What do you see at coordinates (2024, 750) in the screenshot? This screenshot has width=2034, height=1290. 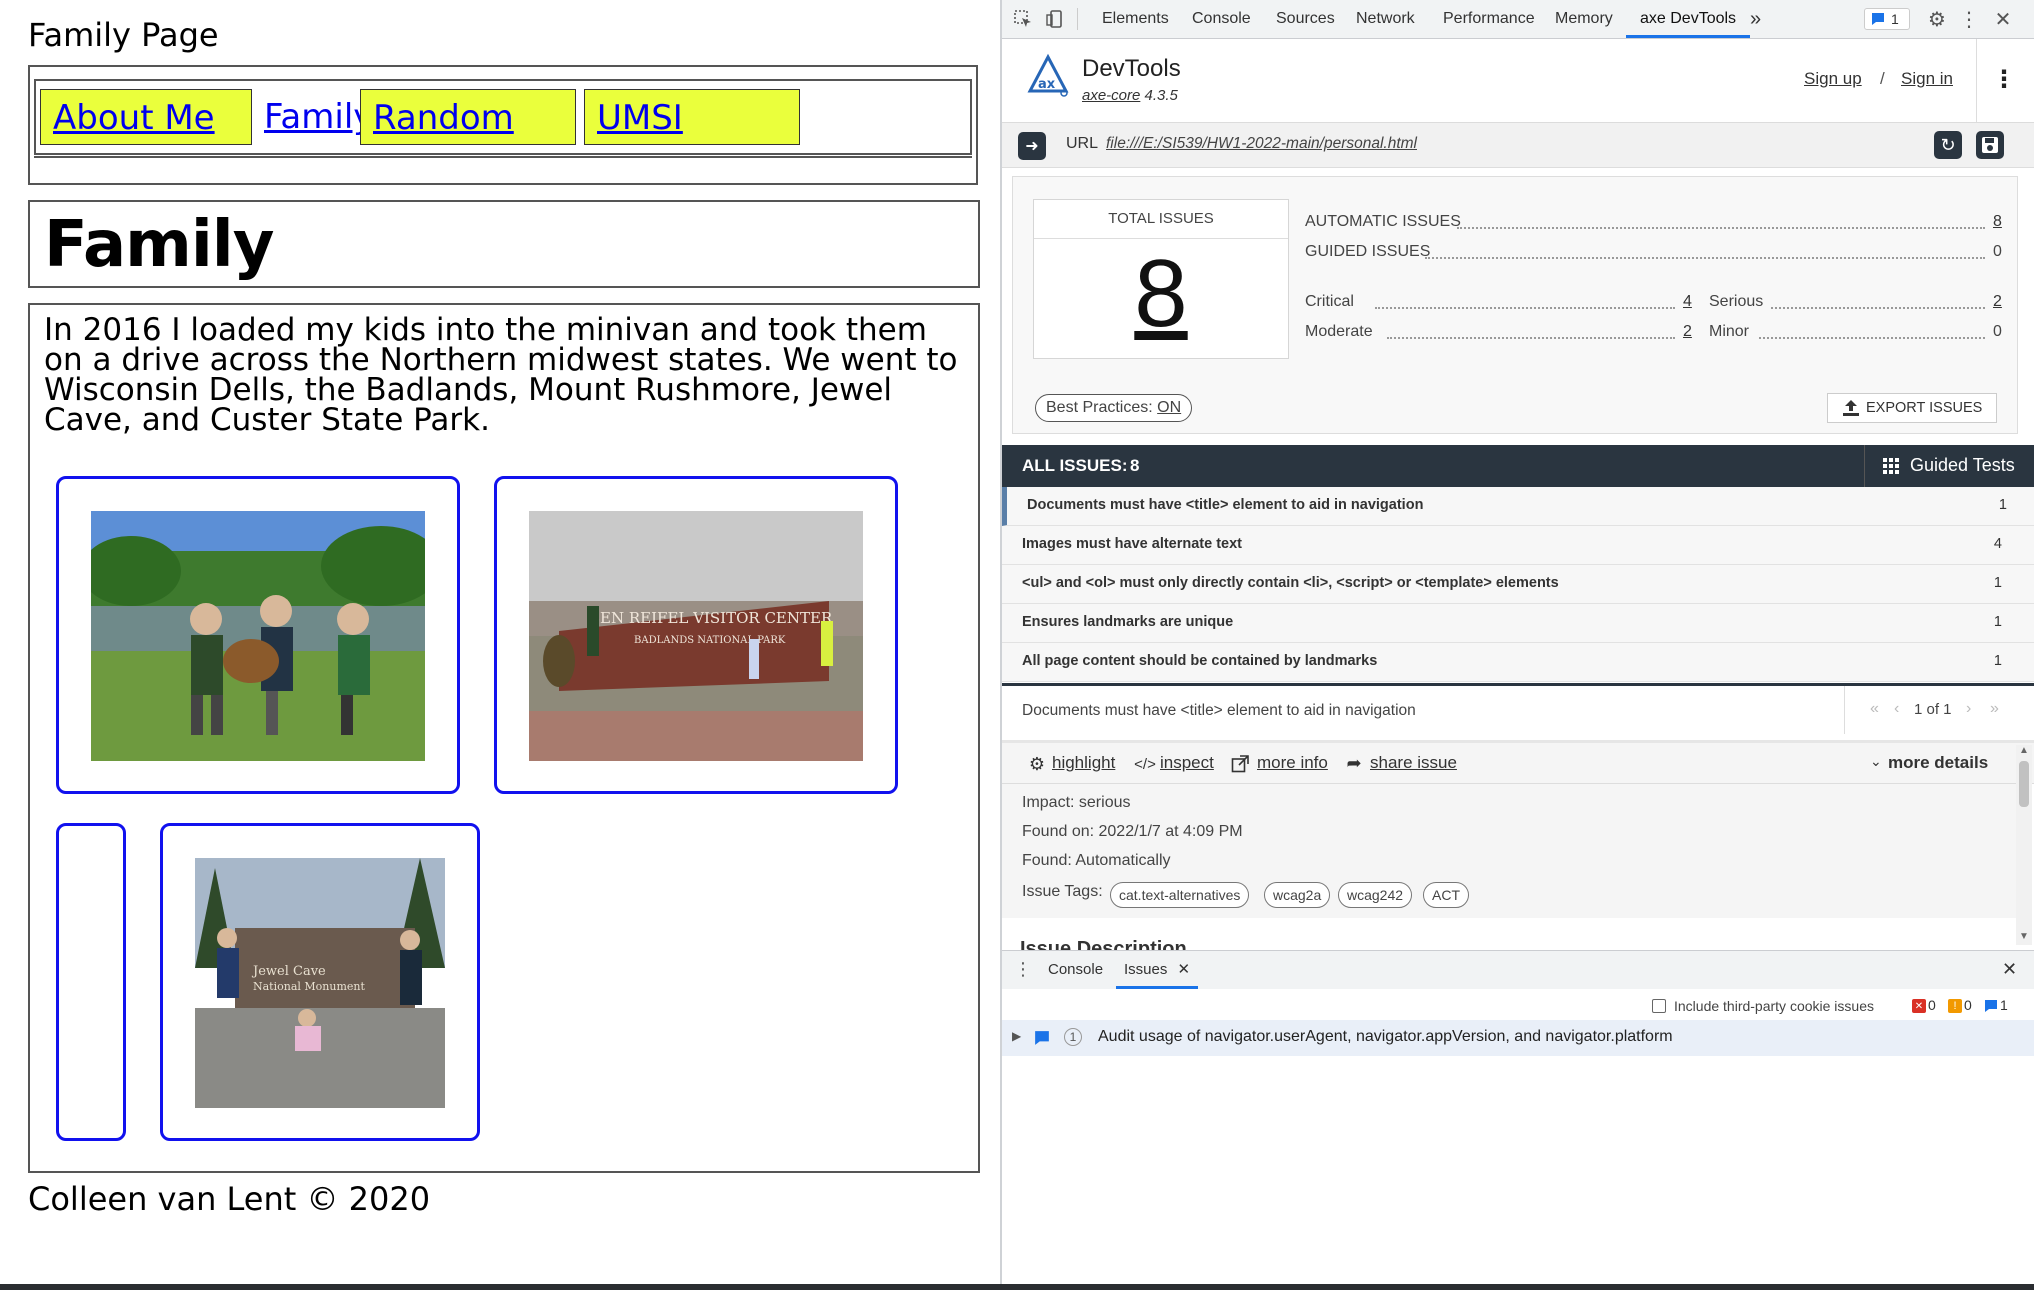 I see `scroll-up-icon: ▲` at bounding box center [2024, 750].